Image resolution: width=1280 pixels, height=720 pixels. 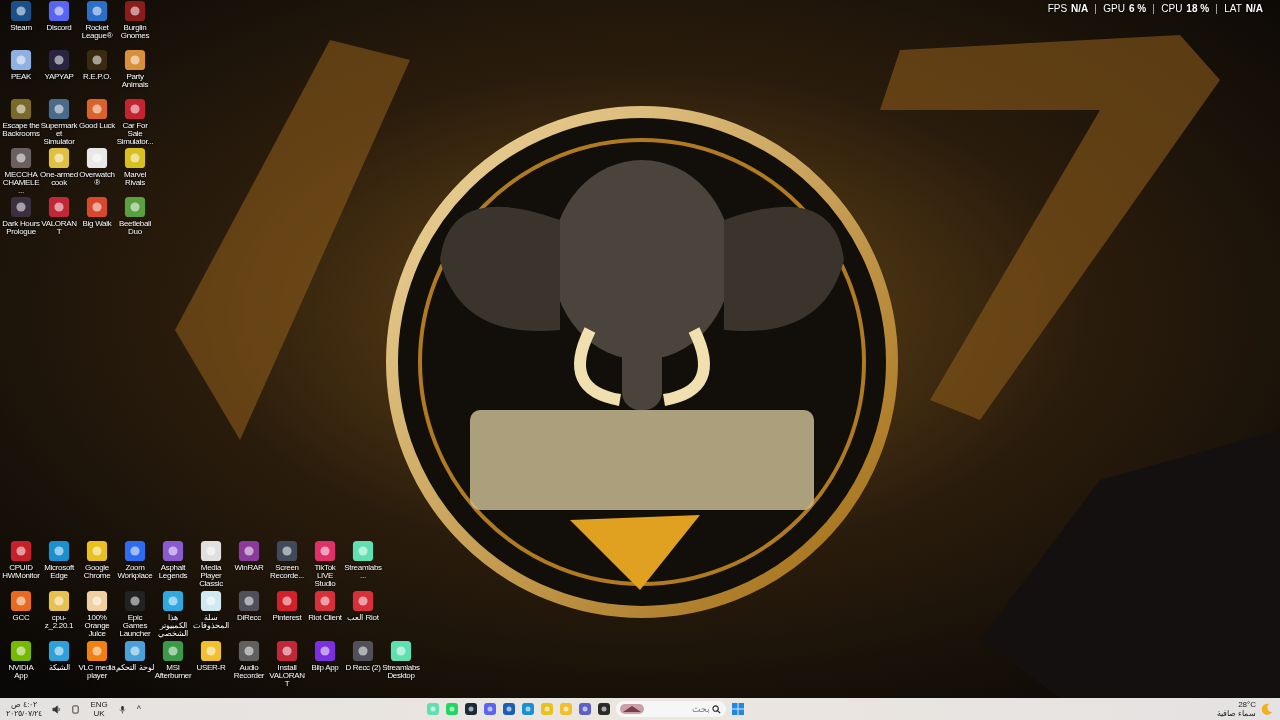 I want to click on icon-label: Escape the Backrooms, so click(x=21, y=130).